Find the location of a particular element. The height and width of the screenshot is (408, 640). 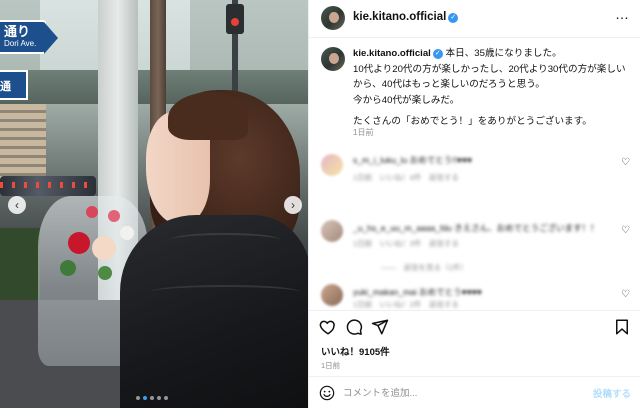

author-username-line: kie.kitano.official ✓ is located at coordinates (406, 17).